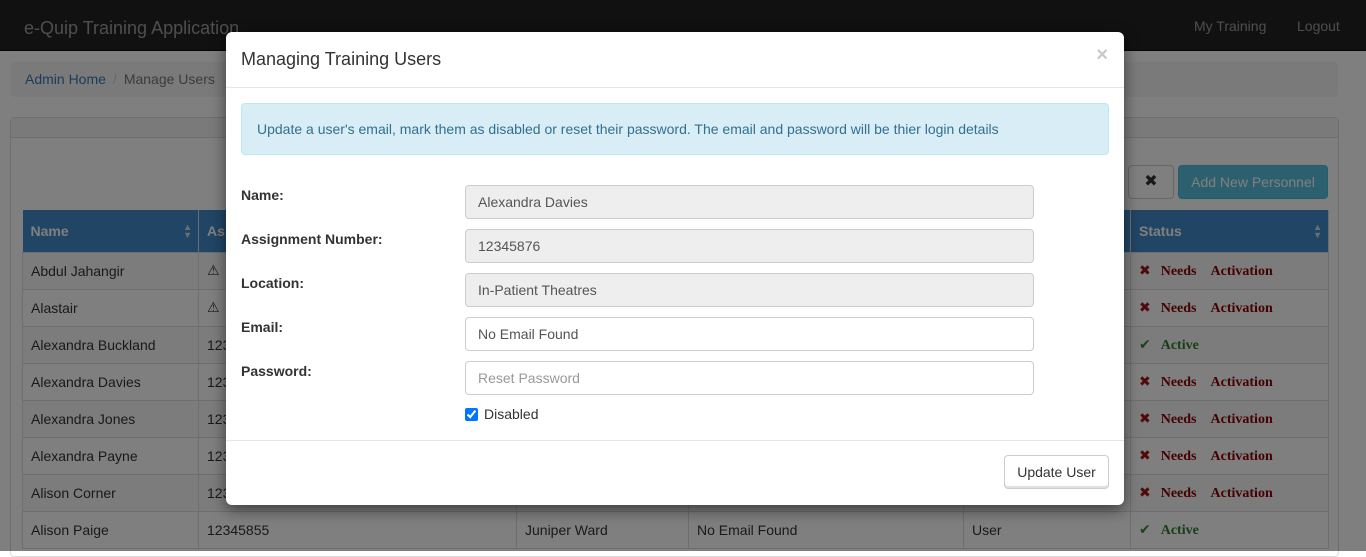 The width and height of the screenshot is (1366, 557). What do you see at coordinates (749, 334) in the screenshot?
I see `email-field` at bounding box center [749, 334].